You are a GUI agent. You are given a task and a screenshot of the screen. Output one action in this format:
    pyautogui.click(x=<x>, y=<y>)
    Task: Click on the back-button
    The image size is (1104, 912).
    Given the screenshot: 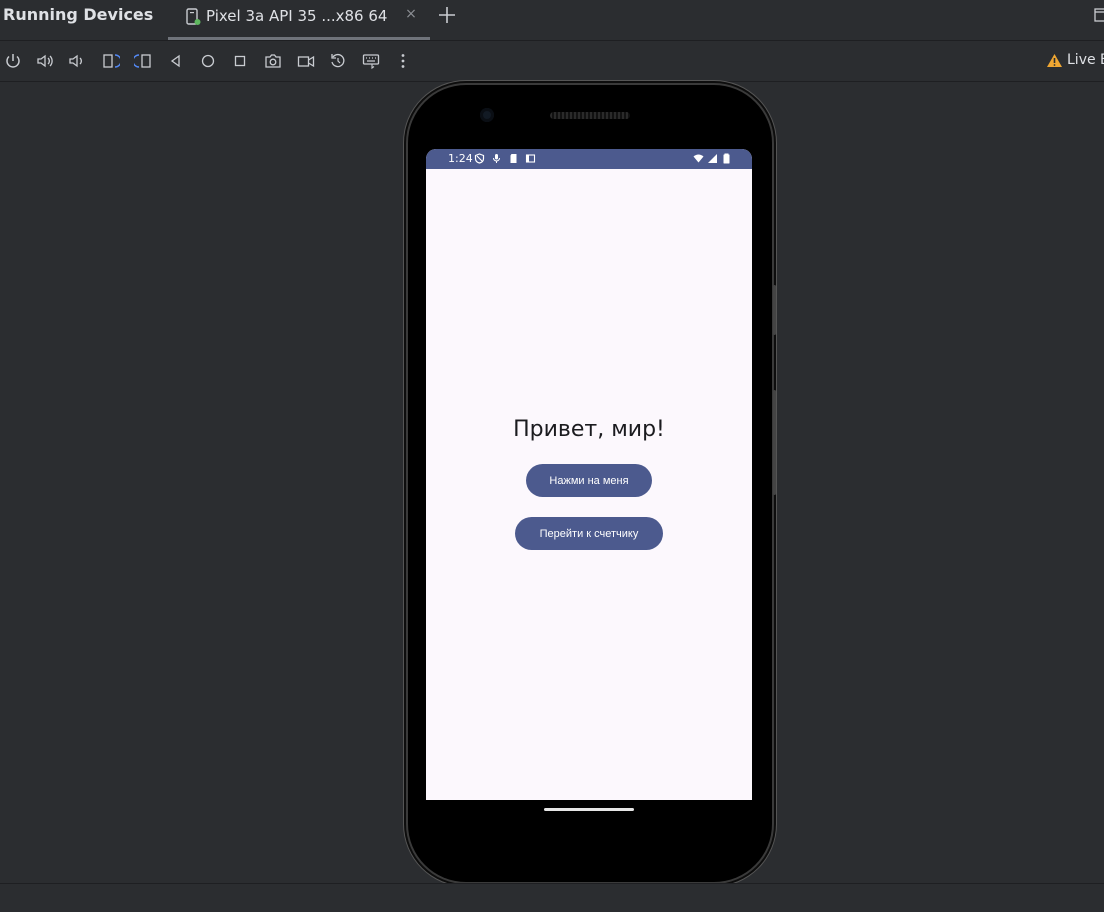 What is the action you would take?
    pyautogui.click(x=176, y=61)
    